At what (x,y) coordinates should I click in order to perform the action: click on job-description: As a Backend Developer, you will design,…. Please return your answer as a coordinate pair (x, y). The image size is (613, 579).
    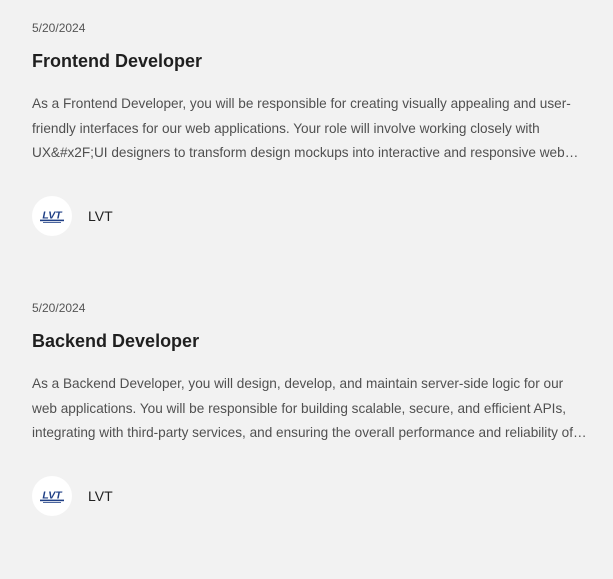
    Looking at the image, I should click on (303, 408).